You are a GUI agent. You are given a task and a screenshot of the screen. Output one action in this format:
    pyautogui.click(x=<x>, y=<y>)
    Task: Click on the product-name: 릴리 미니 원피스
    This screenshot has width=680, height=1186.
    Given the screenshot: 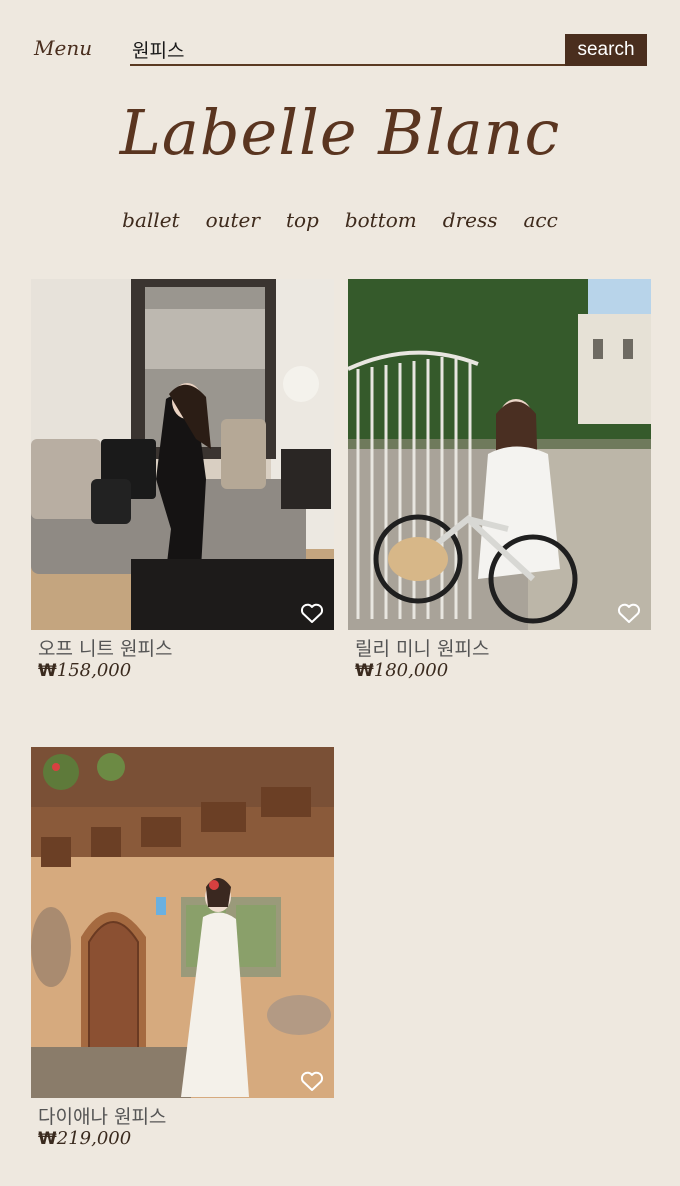 What is the action you would take?
    pyautogui.click(x=503, y=649)
    